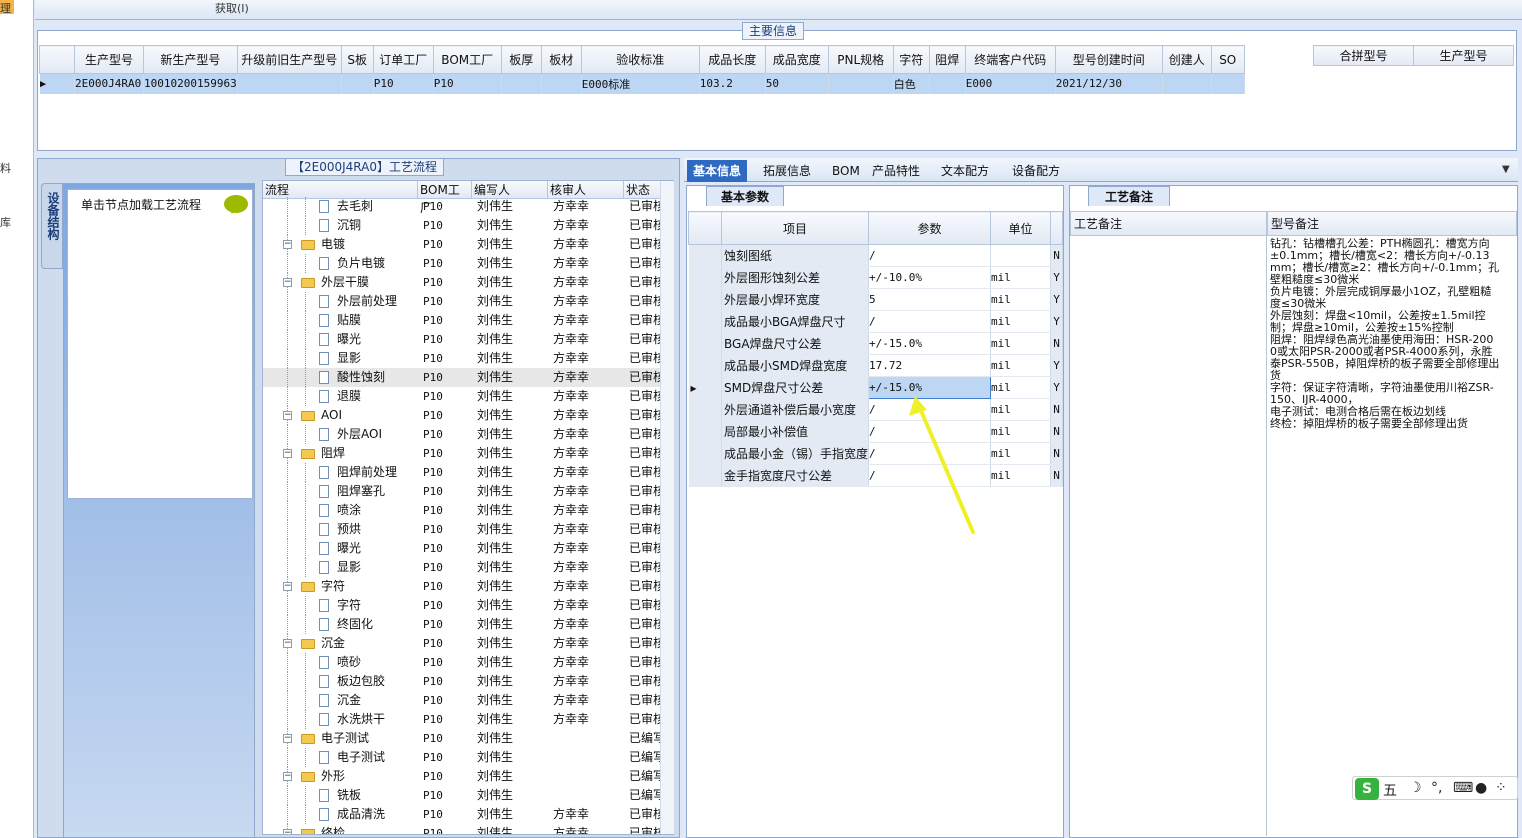 This screenshot has height=838, width=1522. Describe the element at coordinates (1506, 169) in the screenshot. I see `chevron-down-icon: ▼` at that location.